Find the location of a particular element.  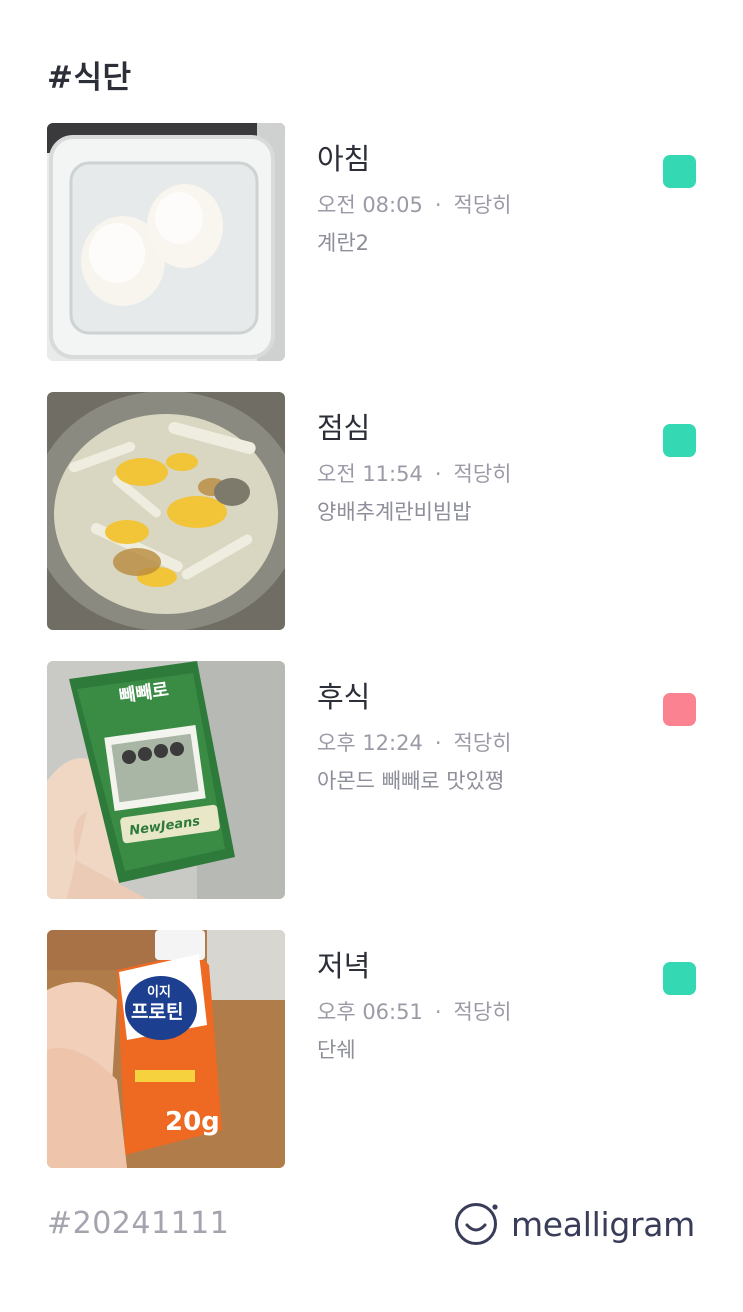

cabbage-egg-bibimbap-photo is located at coordinates (166, 511).